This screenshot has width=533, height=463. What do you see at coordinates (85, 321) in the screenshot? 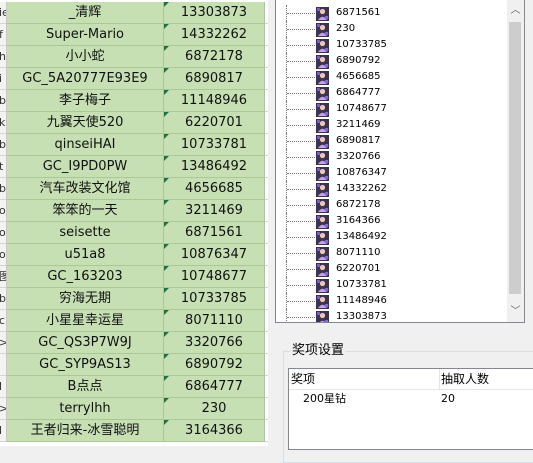
I see `cell-username: 小星星幸运星` at bounding box center [85, 321].